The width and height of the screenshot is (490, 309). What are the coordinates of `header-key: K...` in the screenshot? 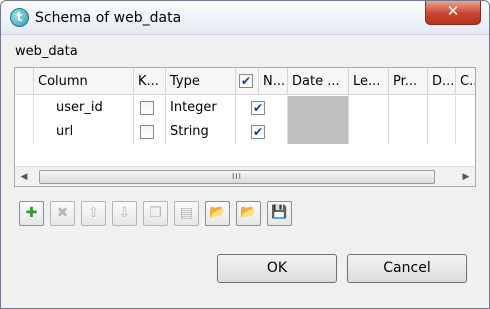 It's located at (150, 81).